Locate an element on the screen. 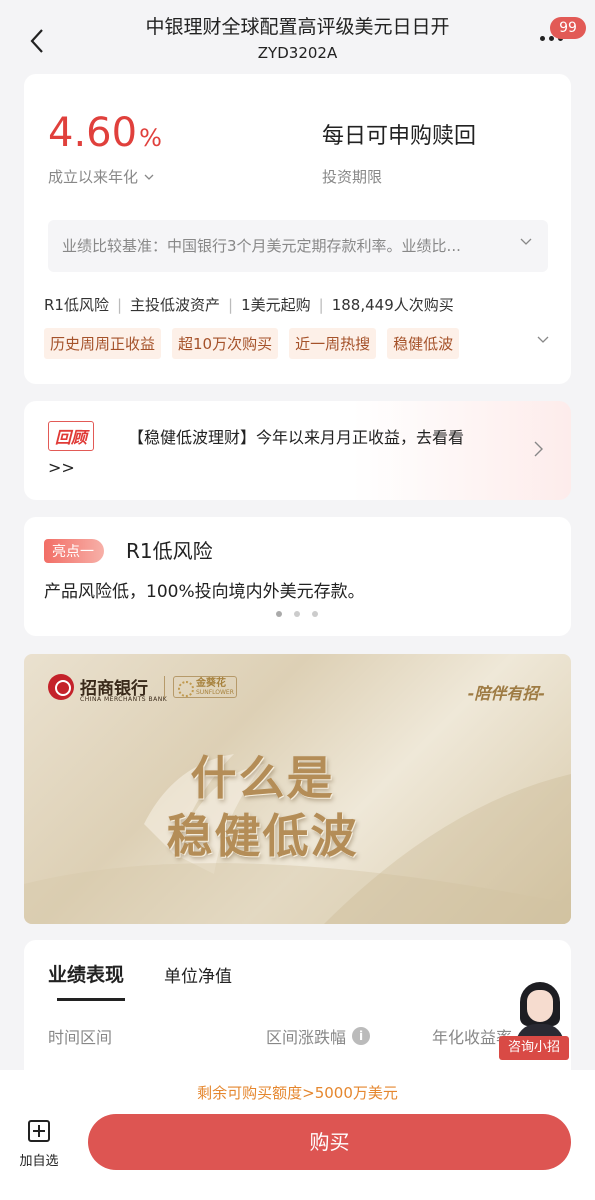 This screenshot has width=595, height=1200. remaining-quota: 剩余可购买额度>5000万美元 is located at coordinates (297, 1093).